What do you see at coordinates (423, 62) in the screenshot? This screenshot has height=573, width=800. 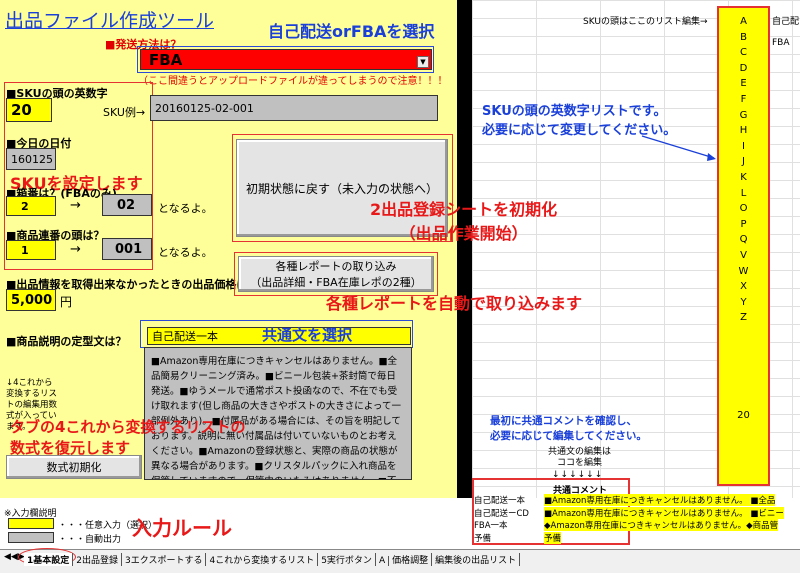 I see `chevron-down-icon: ▼` at bounding box center [423, 62].